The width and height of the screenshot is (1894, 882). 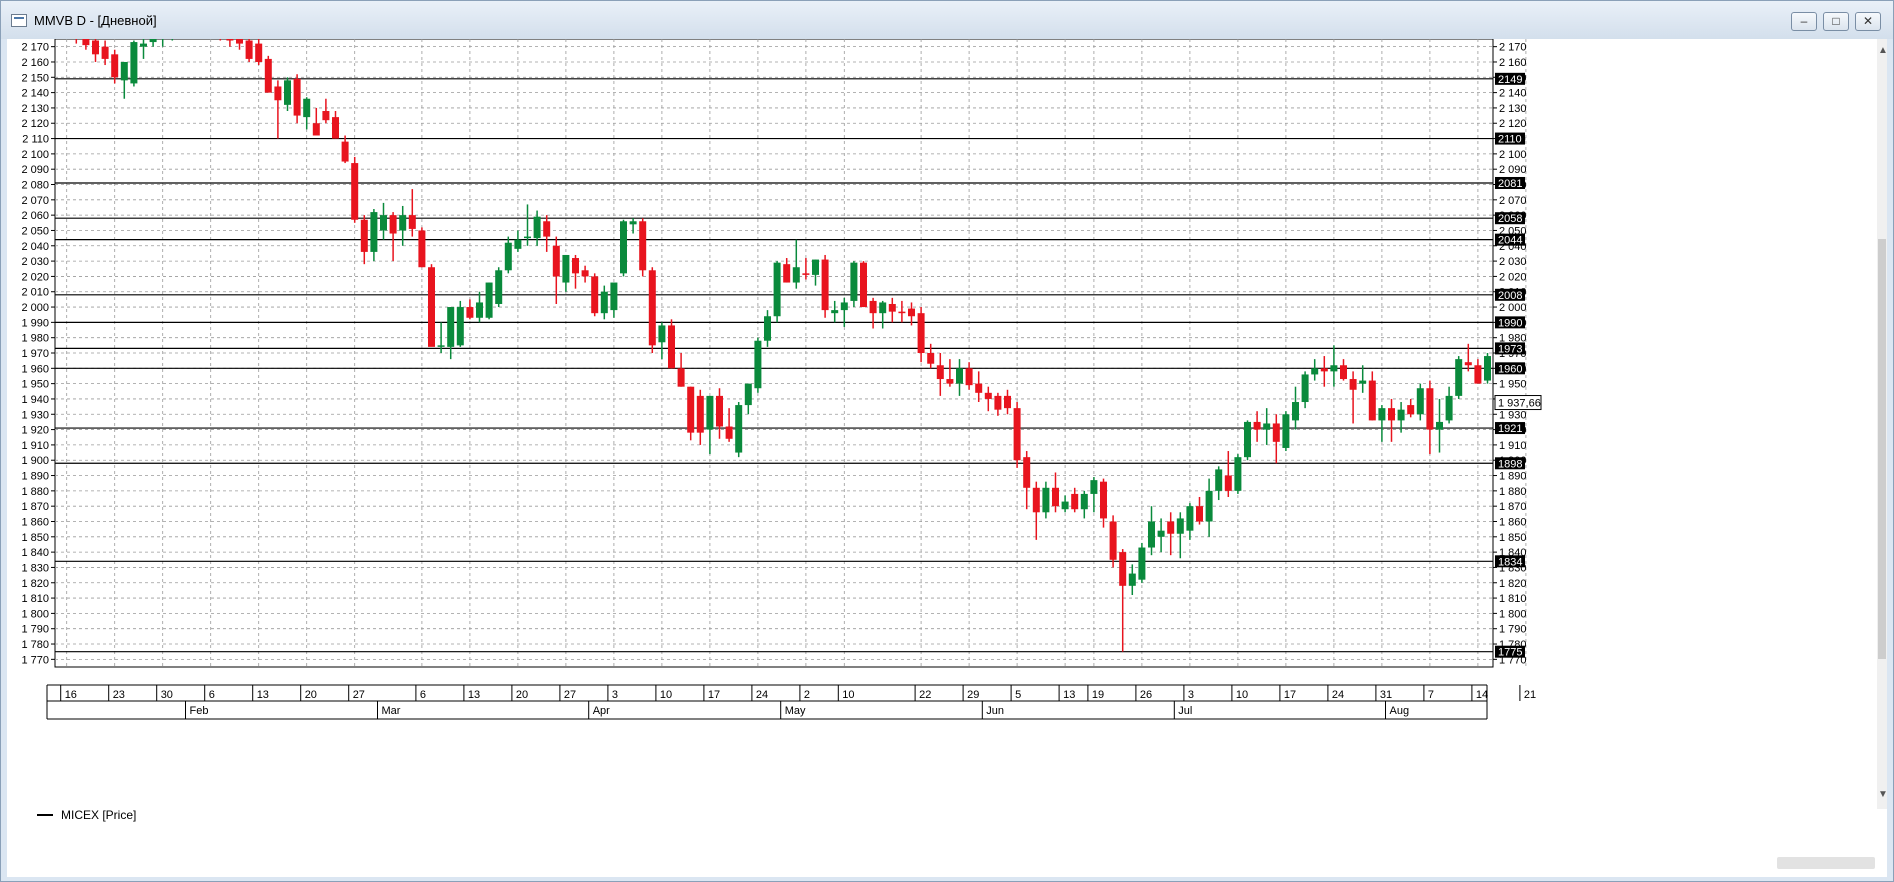 What do you see at coordinates (1510, 429) in the screenshot?
I see `level-badge-label: 1921` at bounding box center [1510, 429].